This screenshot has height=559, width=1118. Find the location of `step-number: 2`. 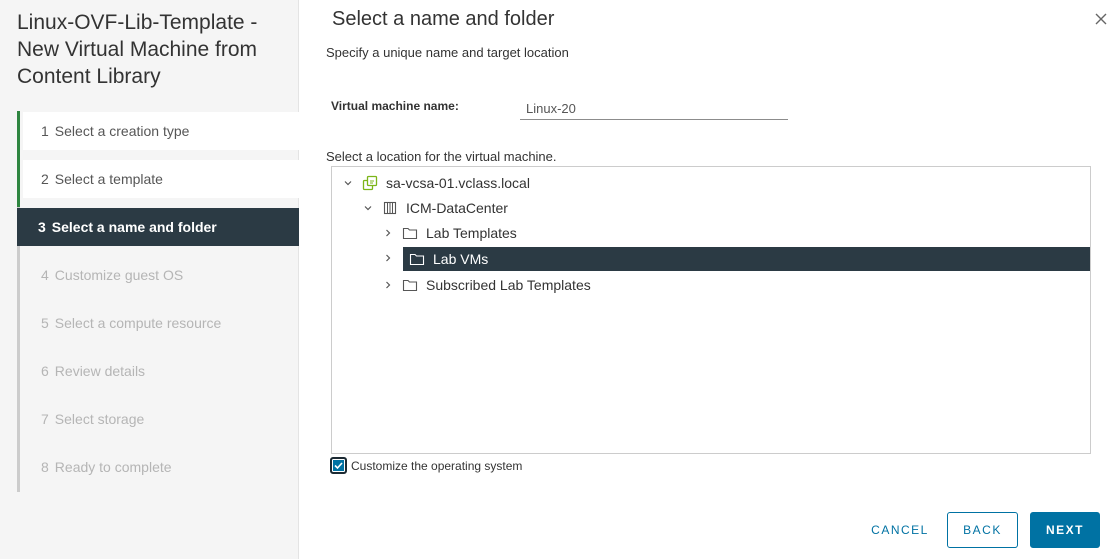

step-number: 2 is located at coordinates (45, 179).